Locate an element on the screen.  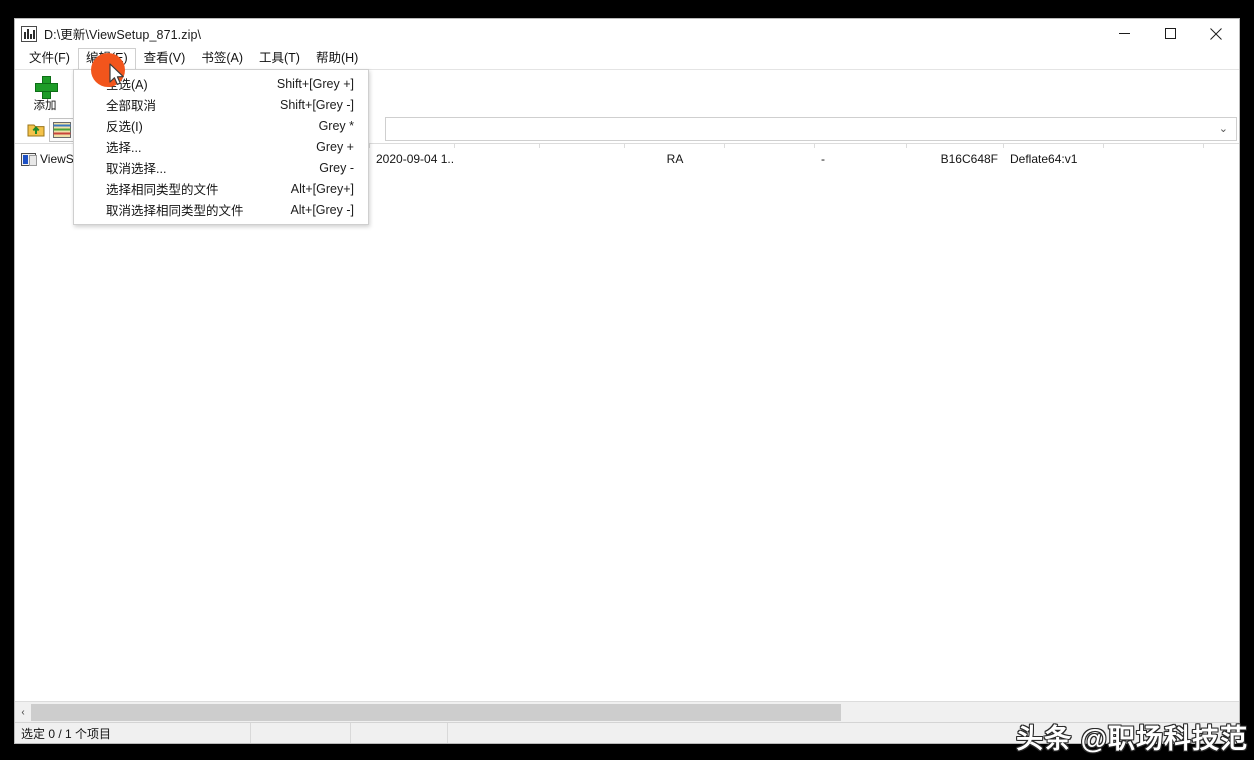
cell-method: Deflate64:v1 is located at coordinates (1054, 159).